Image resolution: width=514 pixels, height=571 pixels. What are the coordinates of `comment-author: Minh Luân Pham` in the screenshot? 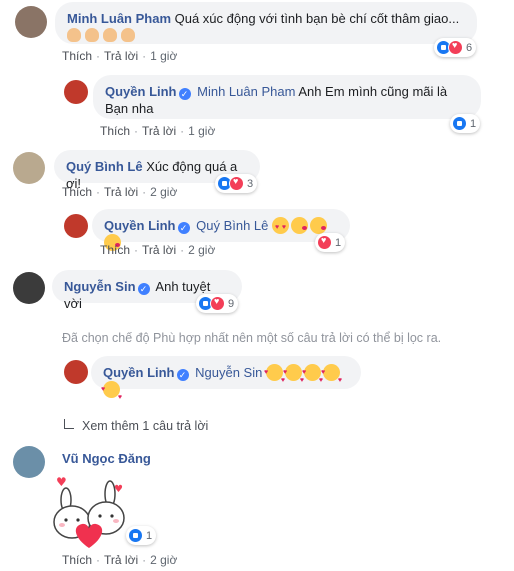 It's located at (119, 18).